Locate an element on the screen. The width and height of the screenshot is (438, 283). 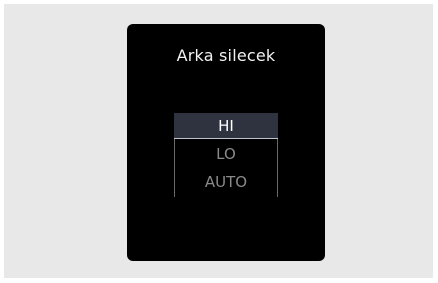
selector-right-divider is located at coordinates (277, 168).